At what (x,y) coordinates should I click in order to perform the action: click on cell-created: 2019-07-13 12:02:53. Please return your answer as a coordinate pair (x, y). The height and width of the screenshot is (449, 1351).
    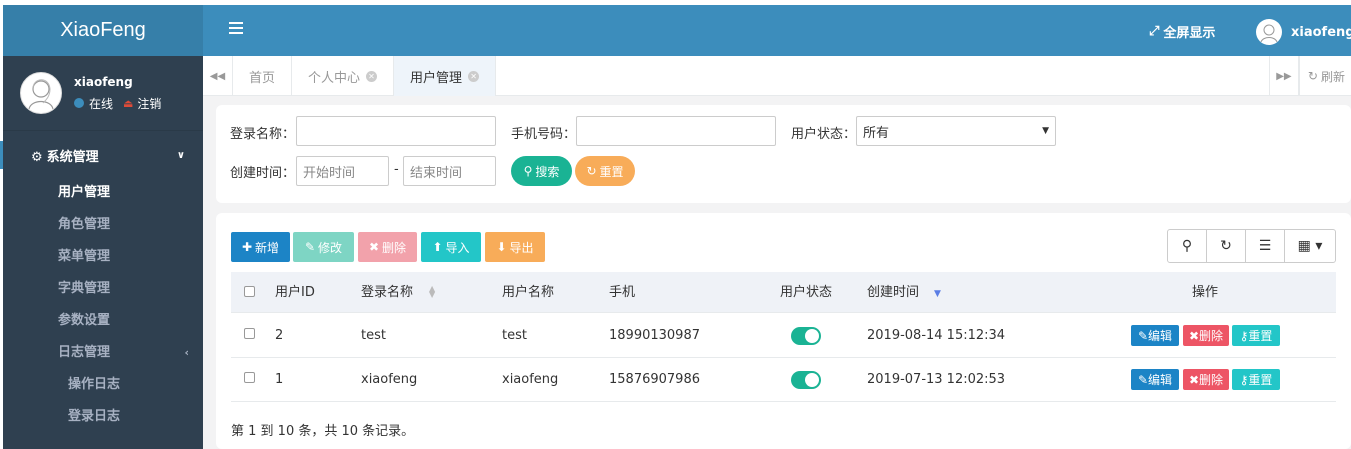
    Looking at the image, I should click on (936, 379).